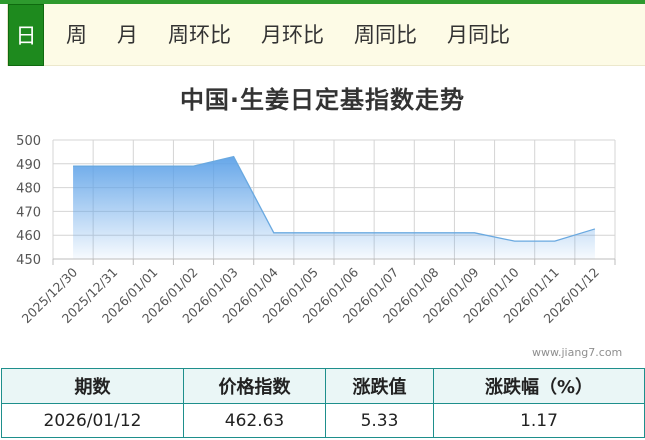  What do you see at coordinates (254, 386) in the screenshot?
I see `header-price-index: 价格指数` at bounding box center [254, 386].